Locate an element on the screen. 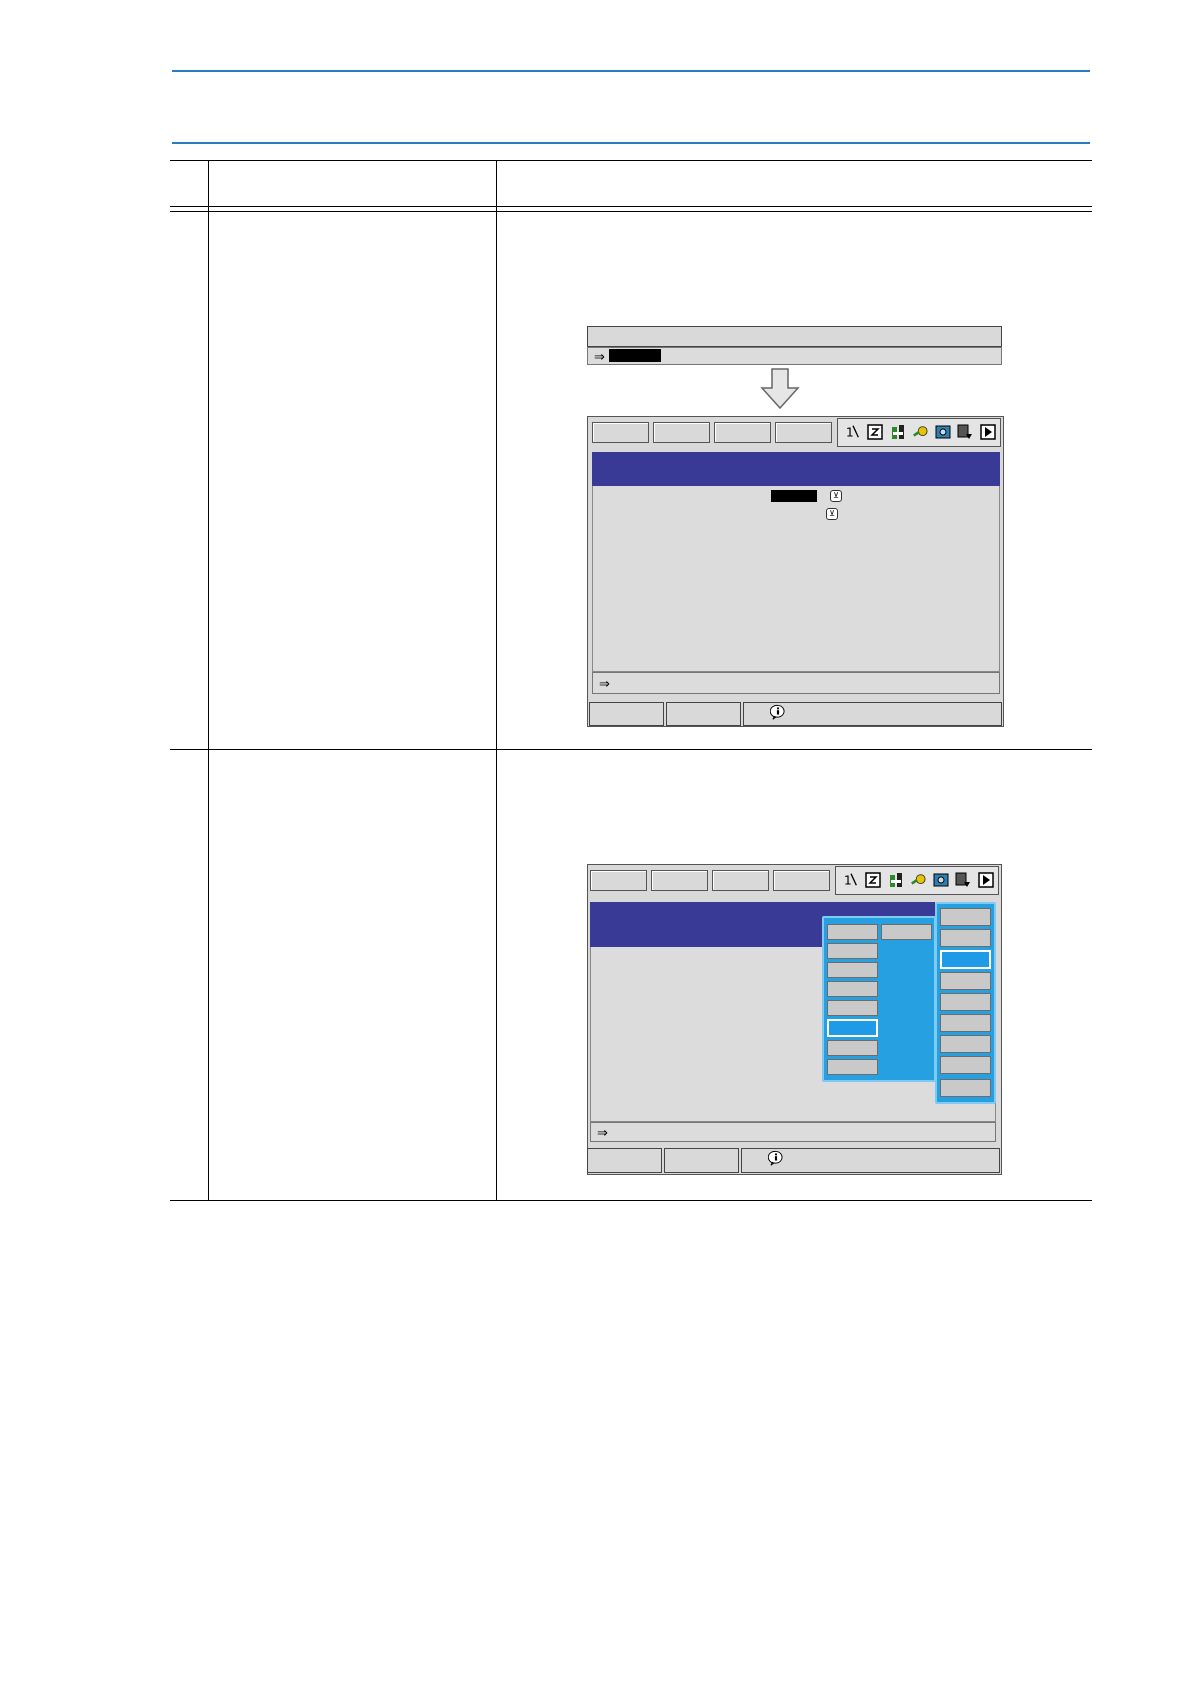 The image size is (1190, 1684). input-prompt-symbol: ⇒ is located at coordinates (599, 356).